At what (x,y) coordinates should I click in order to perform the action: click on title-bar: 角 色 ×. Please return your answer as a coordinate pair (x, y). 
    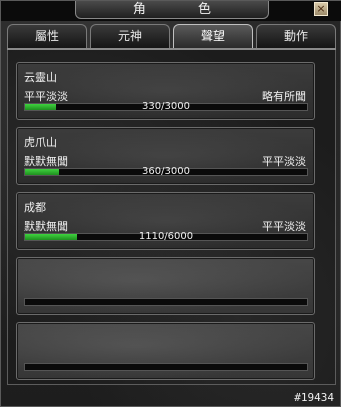
    Looking at the image, I should click on (171, 11).